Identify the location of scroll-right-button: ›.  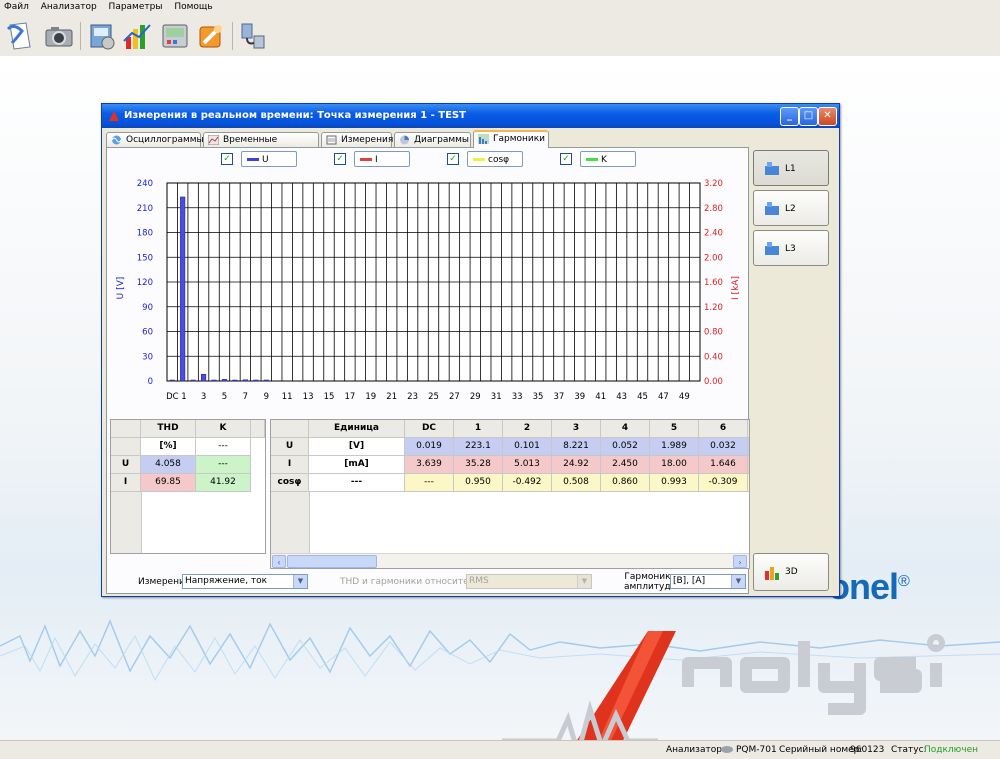
(740, 561).